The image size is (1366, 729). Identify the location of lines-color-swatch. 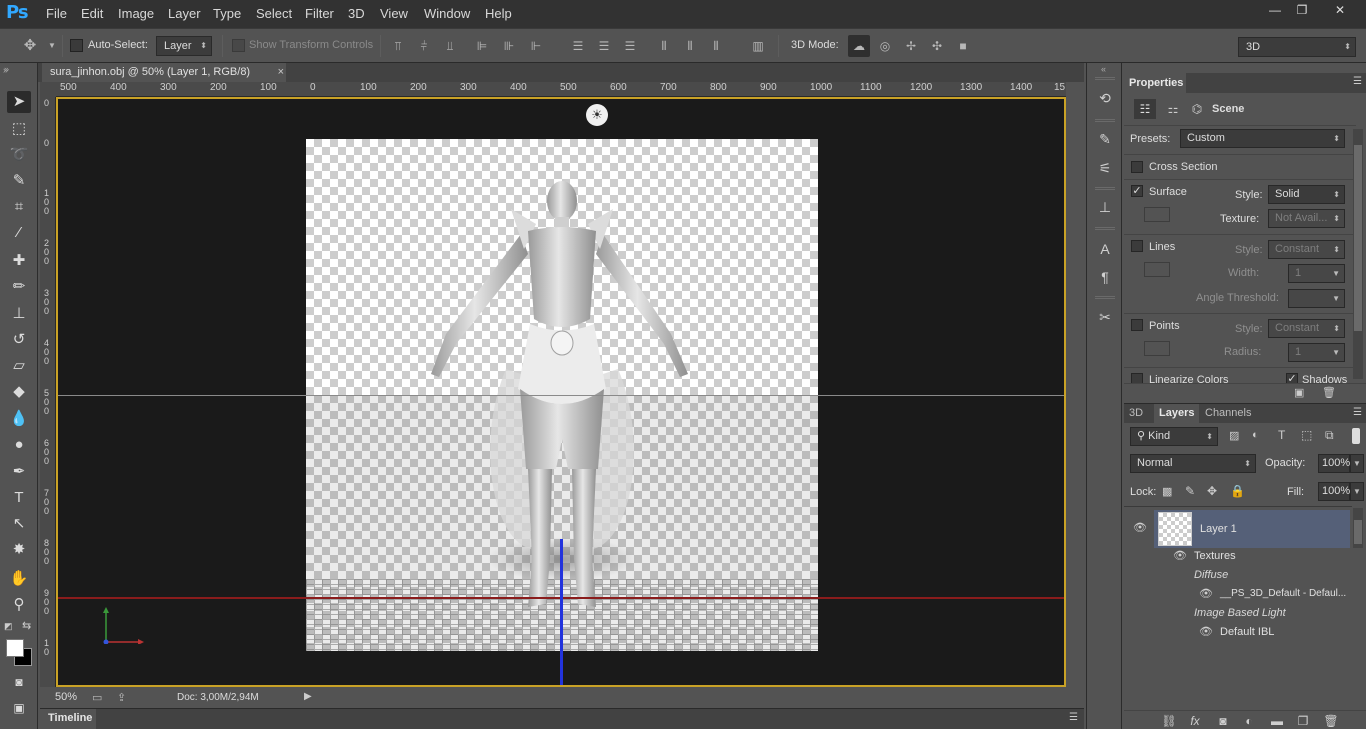
(1157, 269).